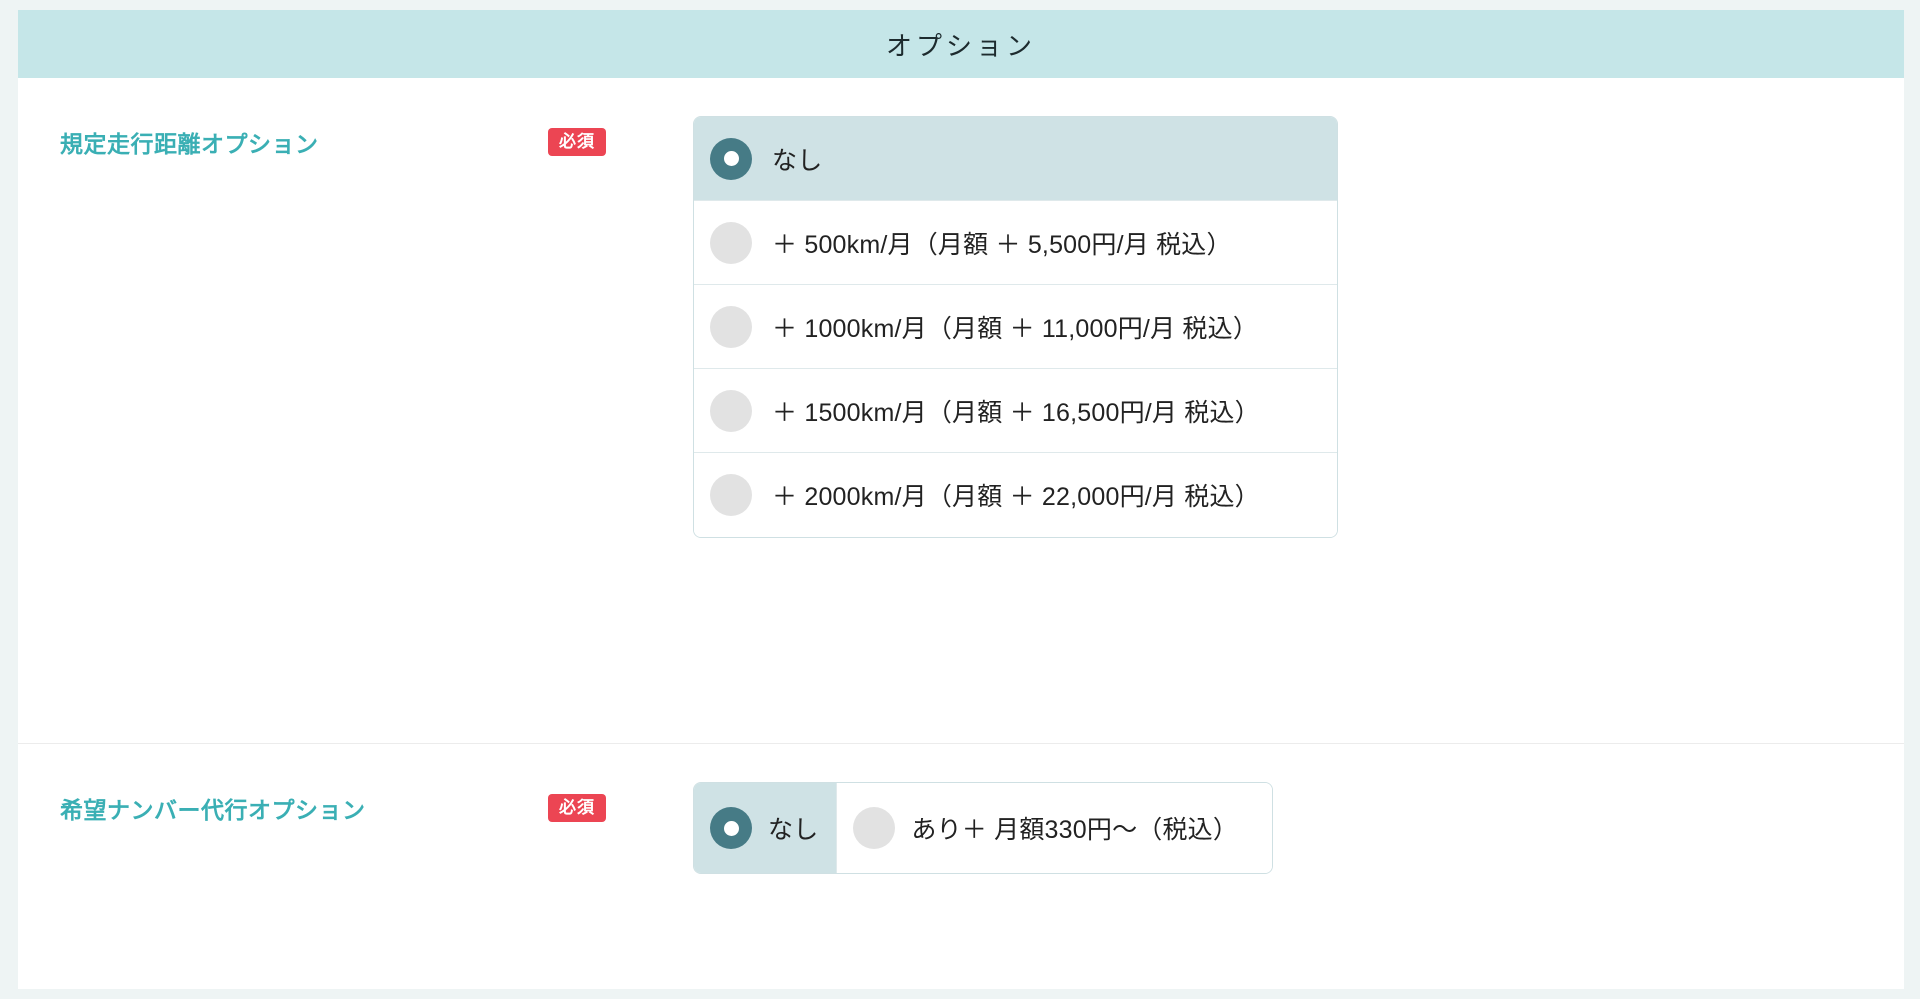 The height and width of the screenshot is (999, 1920). I want to click on radio-option-label: あり＋ 月額330円〜（税込）, so click(1075, 830).